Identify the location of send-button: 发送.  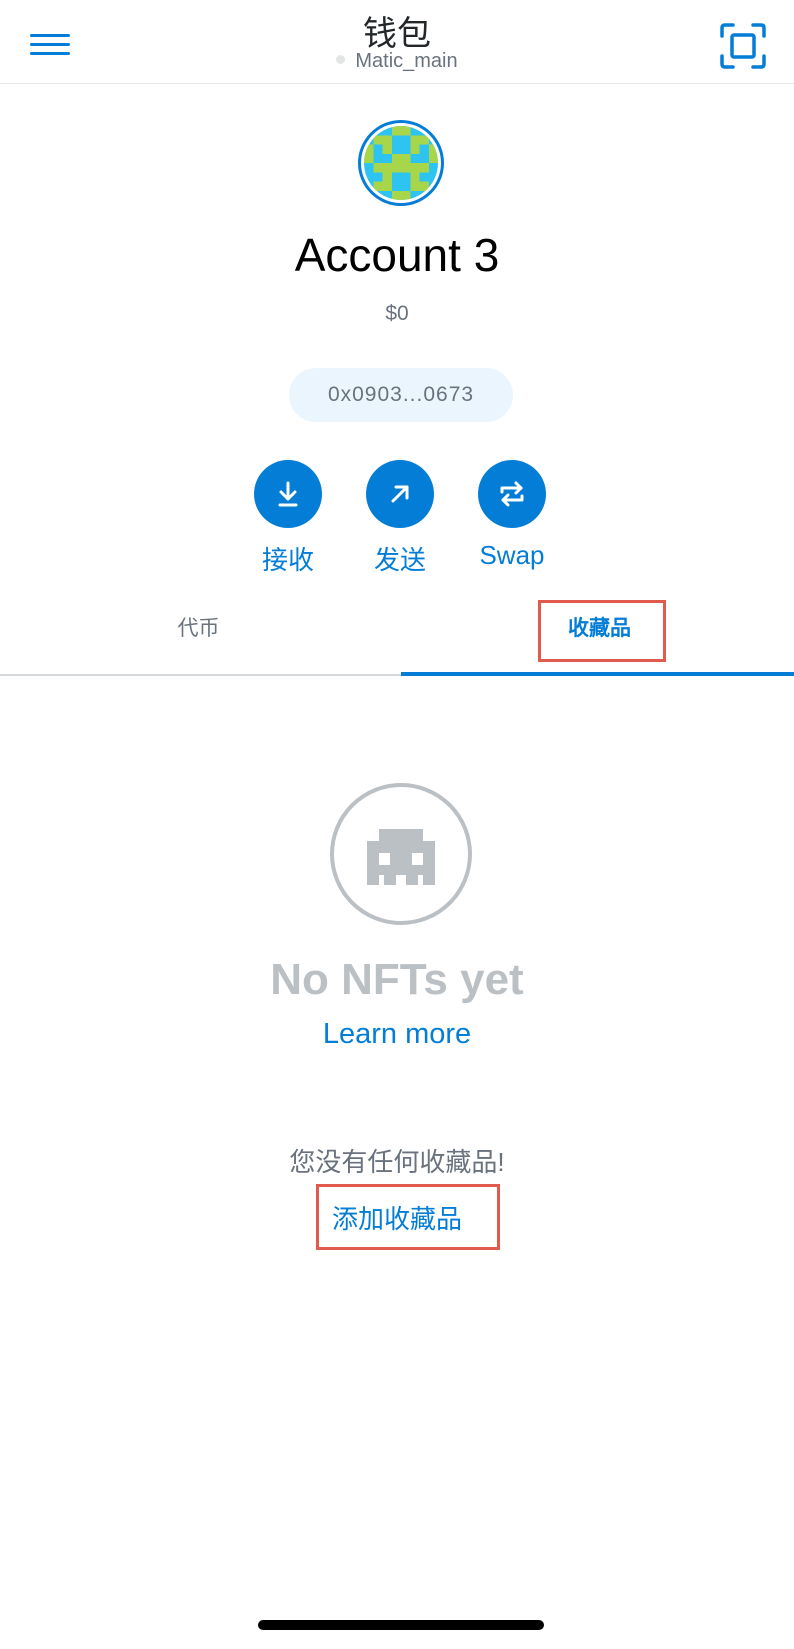
(400, 518).